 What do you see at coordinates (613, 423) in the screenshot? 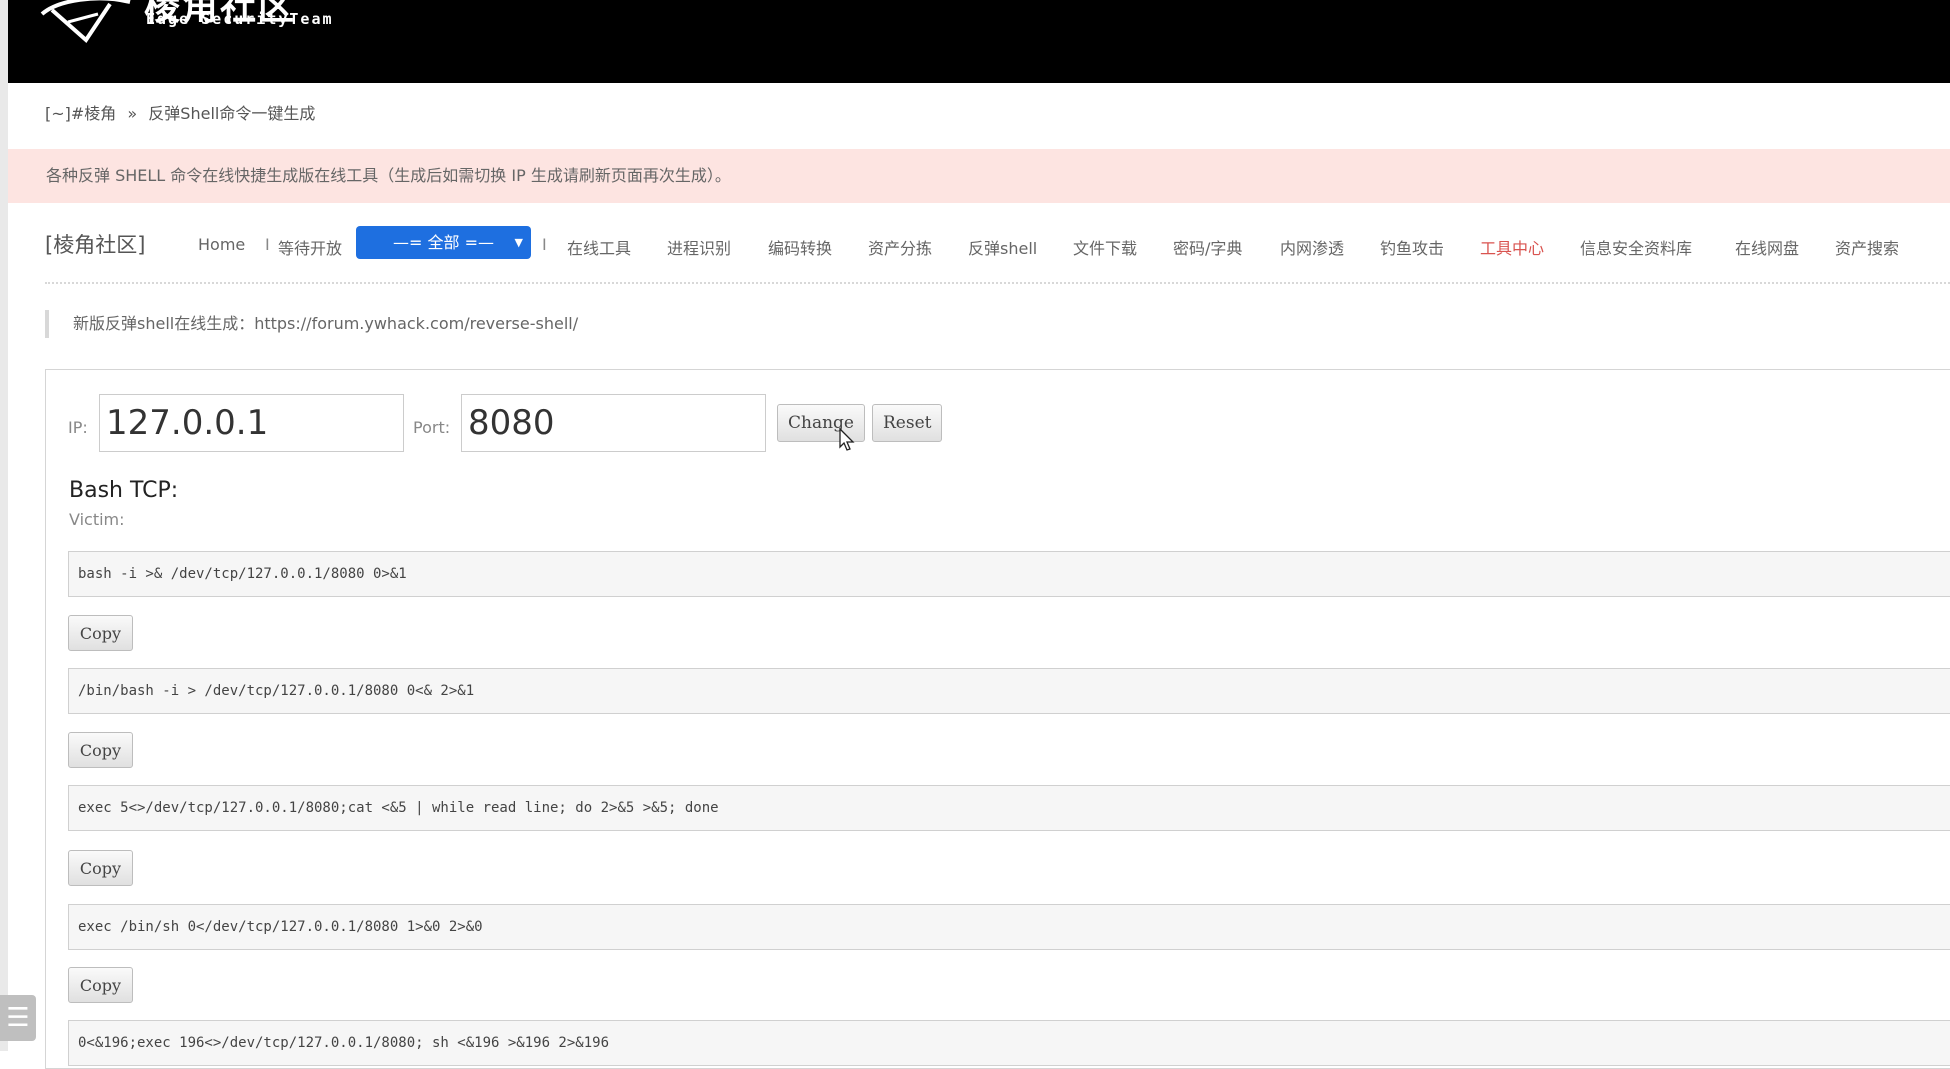
I see `port-input` at bounding box center [613, 423].